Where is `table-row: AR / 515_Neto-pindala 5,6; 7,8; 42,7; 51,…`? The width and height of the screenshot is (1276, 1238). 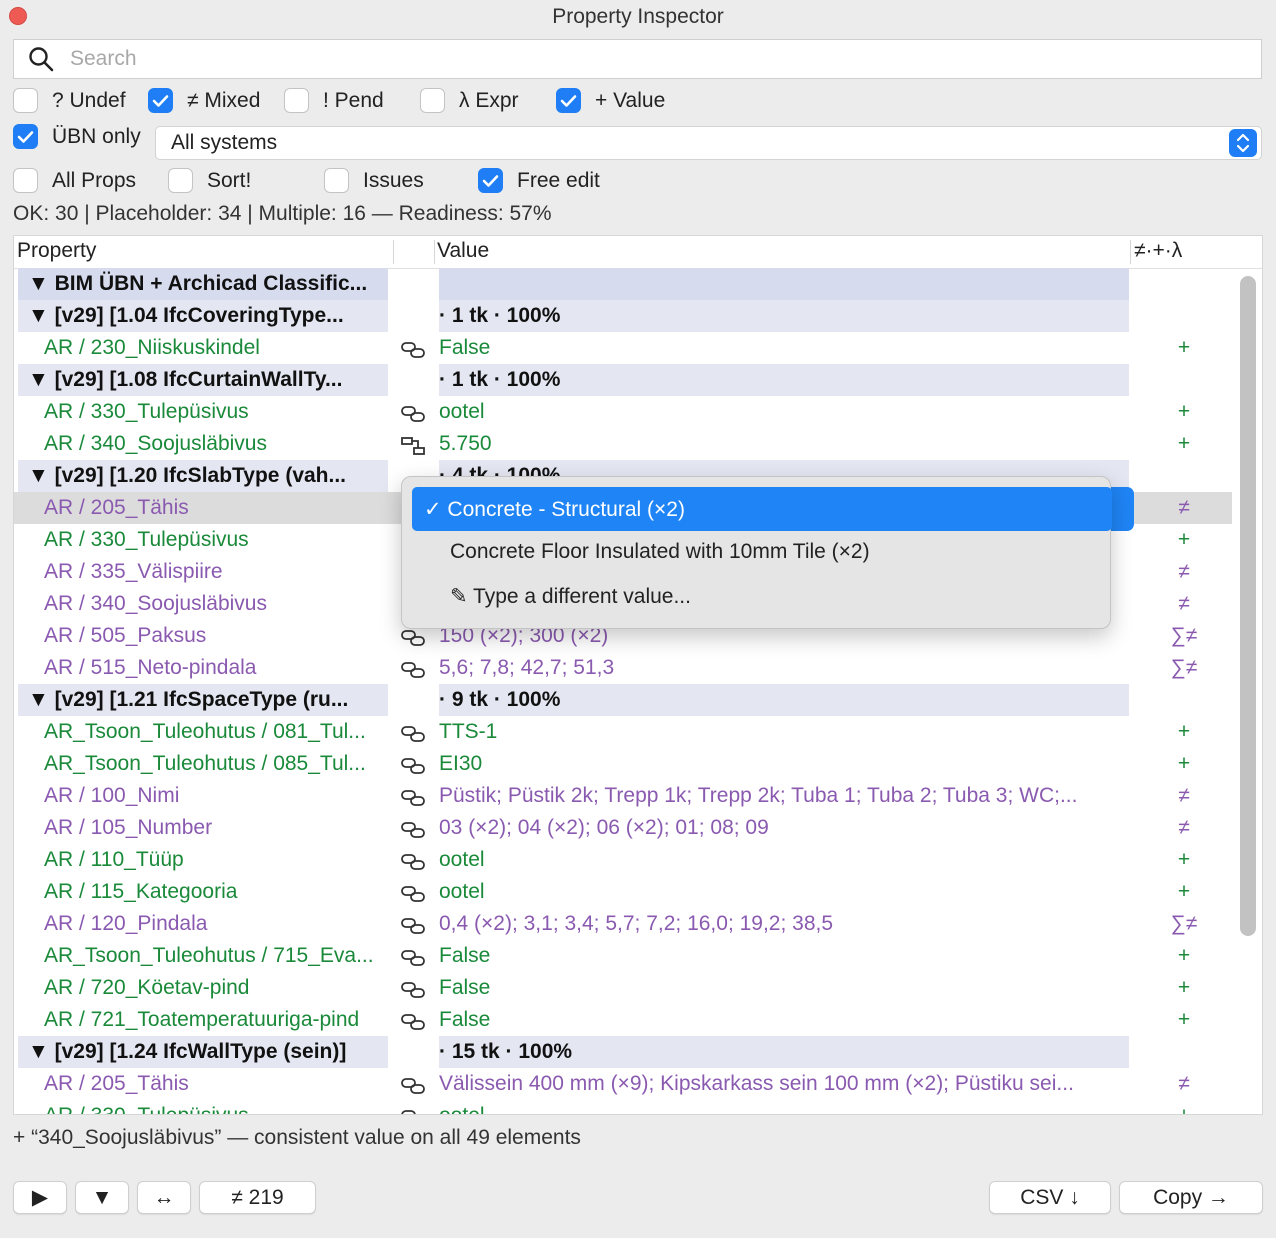 table-row: AR / 515_Neto-pindala 5,6; 7,8; 42,7; 51,… is located at coordinates (623, 668).